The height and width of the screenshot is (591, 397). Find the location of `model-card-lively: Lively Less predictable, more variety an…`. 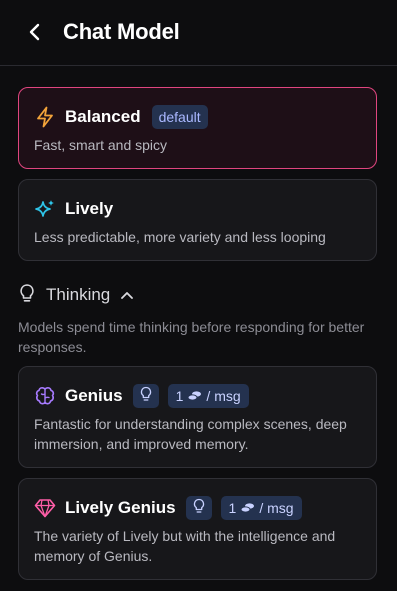

model-card-lively: Lively Less predictable, more variety an… is located at coordinates (197, 220).